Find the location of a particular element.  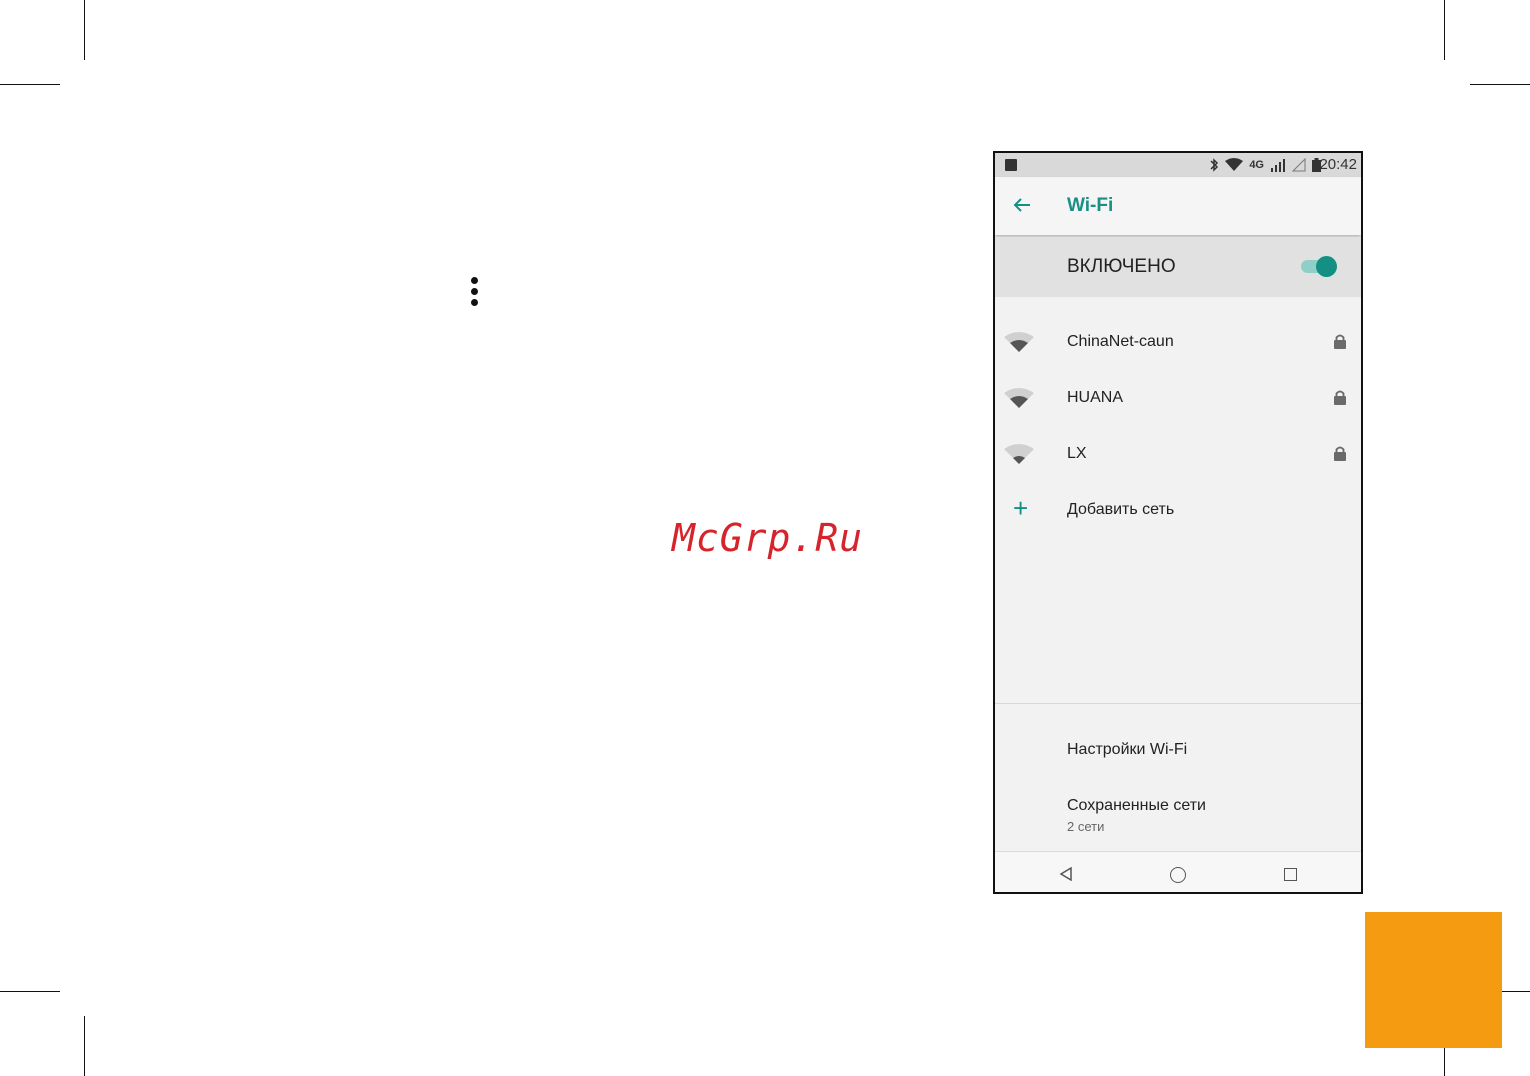

network-name: HUANA is located at coordinates (1095, 397).